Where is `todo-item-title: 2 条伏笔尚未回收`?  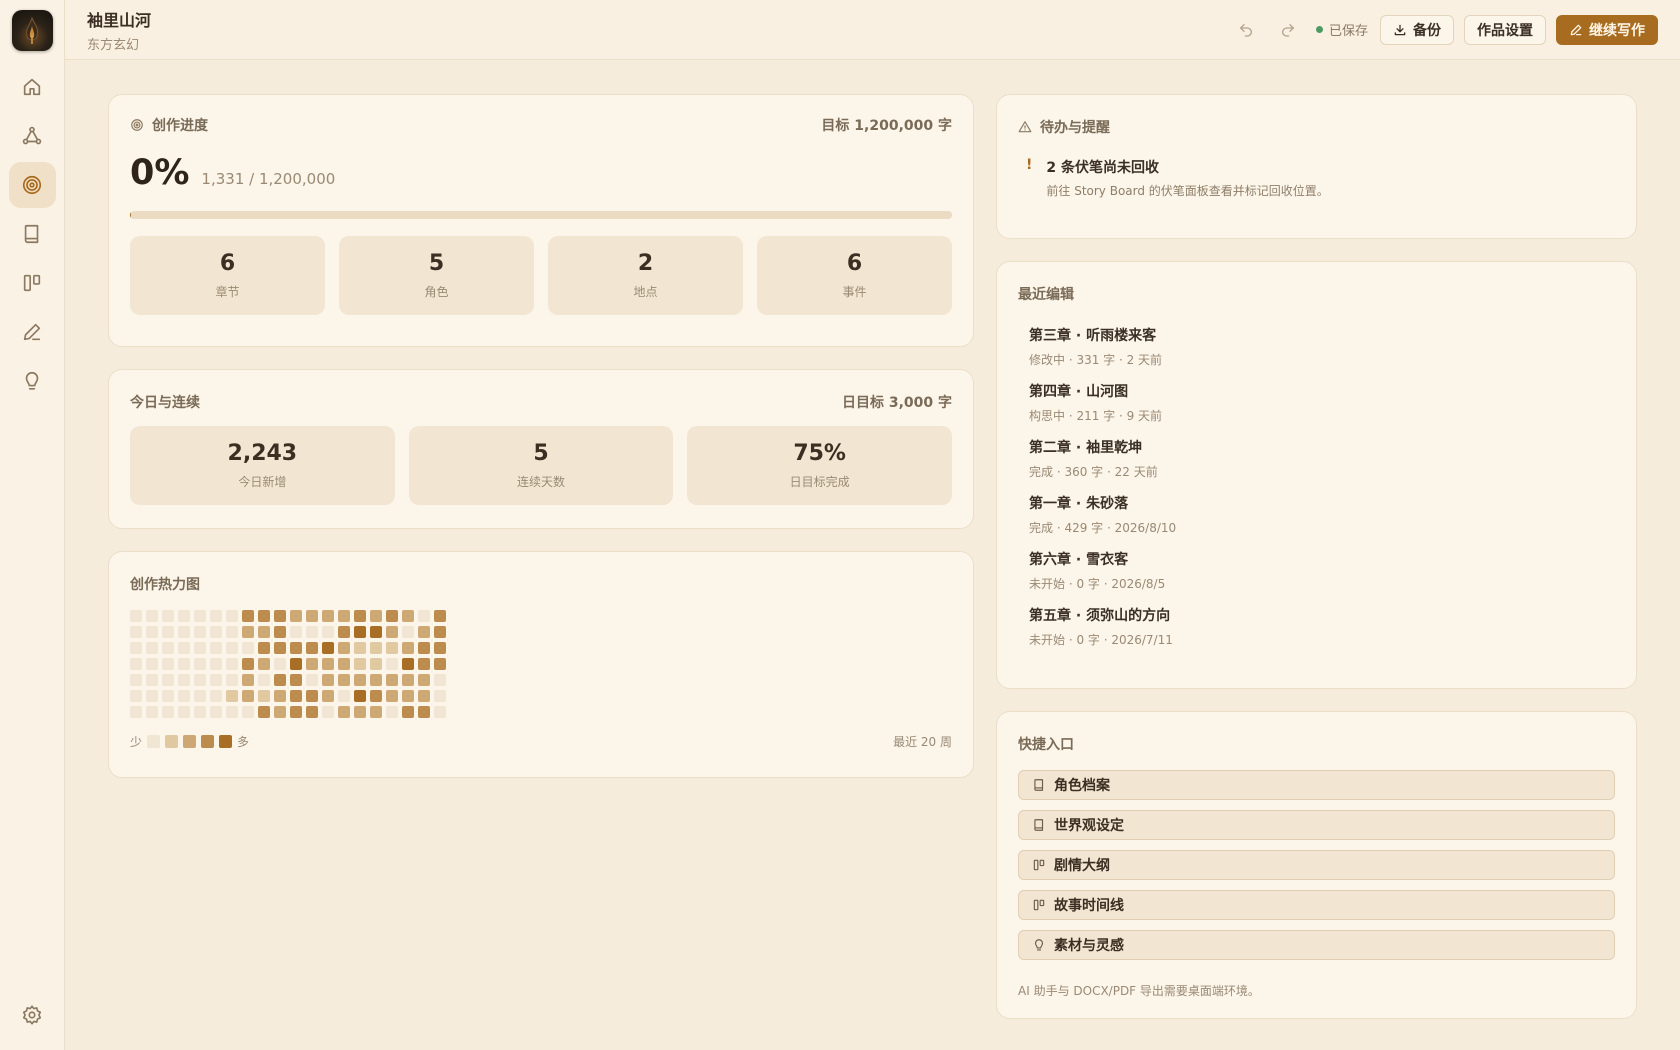
todo-item-title: 2 条伏笔尚未回收 is located at coordinates (1103, 168).